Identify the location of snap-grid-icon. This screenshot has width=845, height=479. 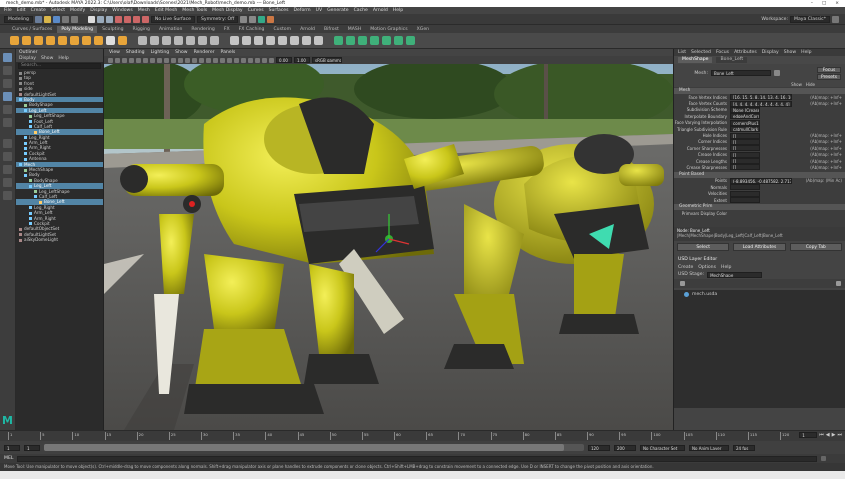
(118, 19).